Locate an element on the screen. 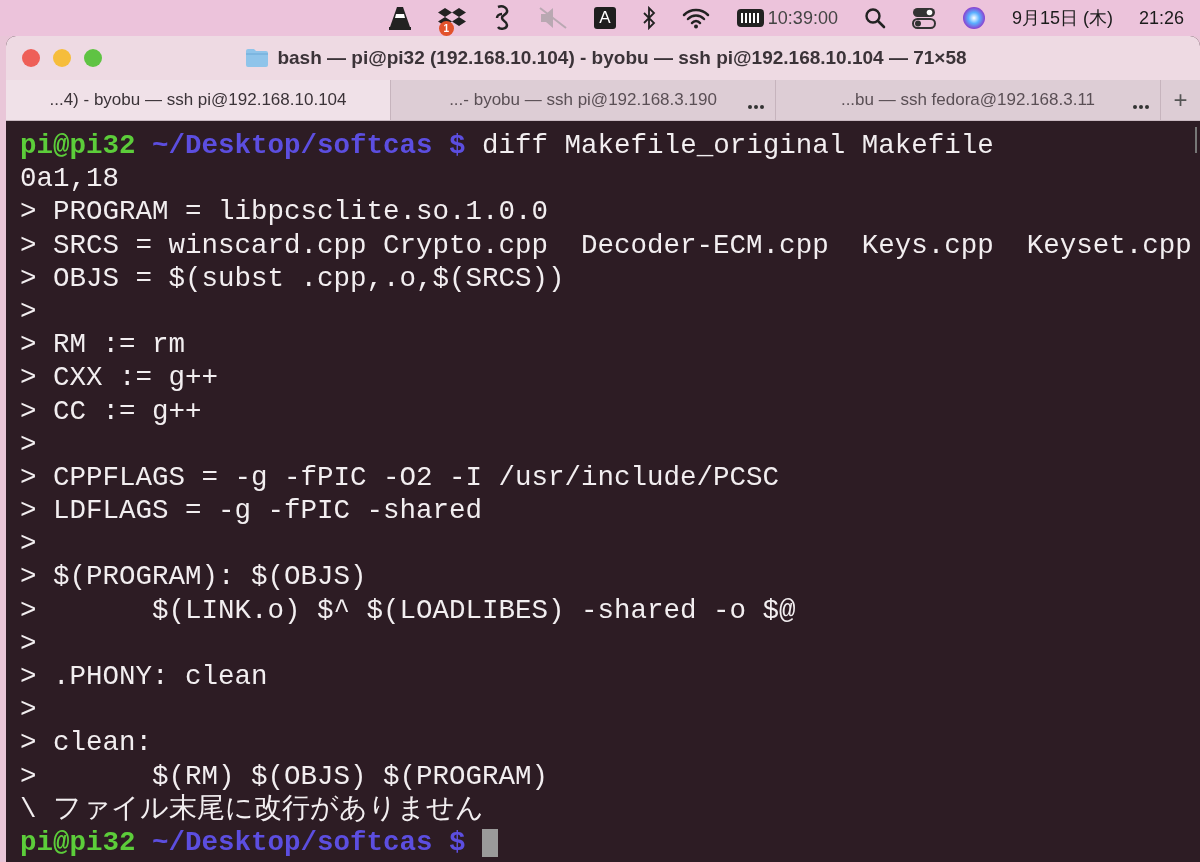 The image size is (1200, 862). siri-orb-icon is located at coordinates (973, 18).